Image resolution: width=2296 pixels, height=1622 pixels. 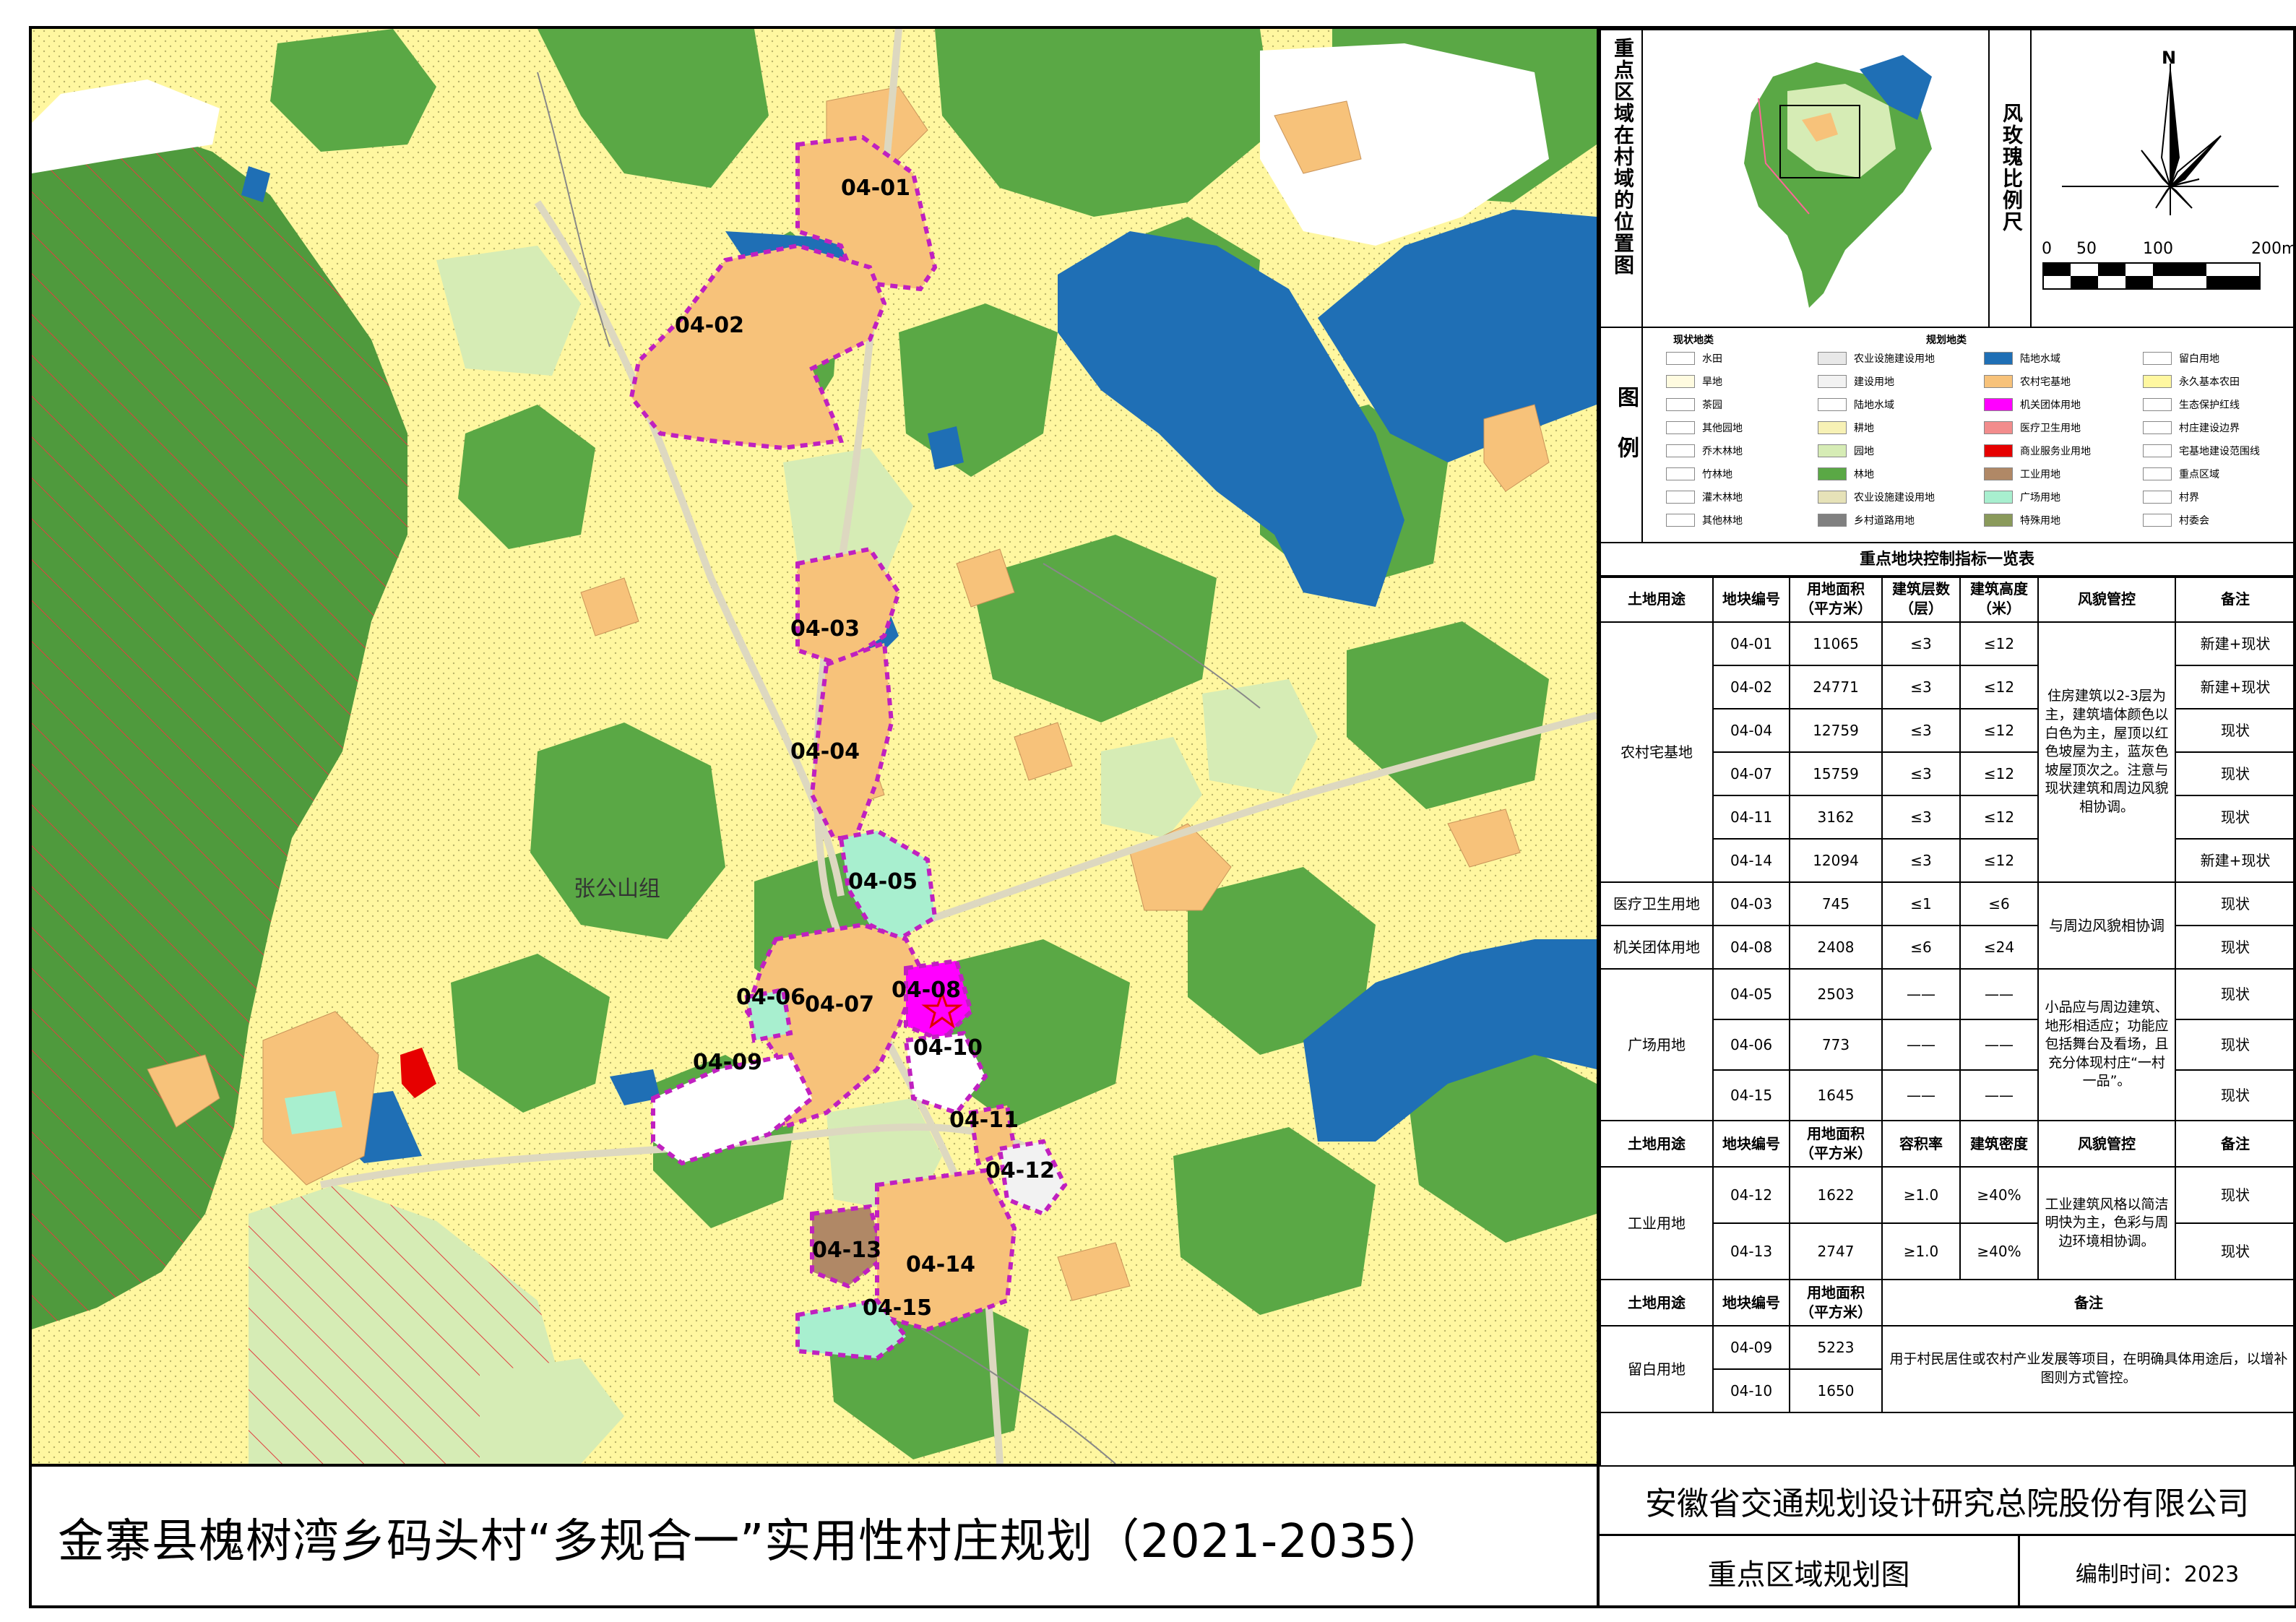 I want to click on label-04-04: 04-04, so click(x=825, y=751).